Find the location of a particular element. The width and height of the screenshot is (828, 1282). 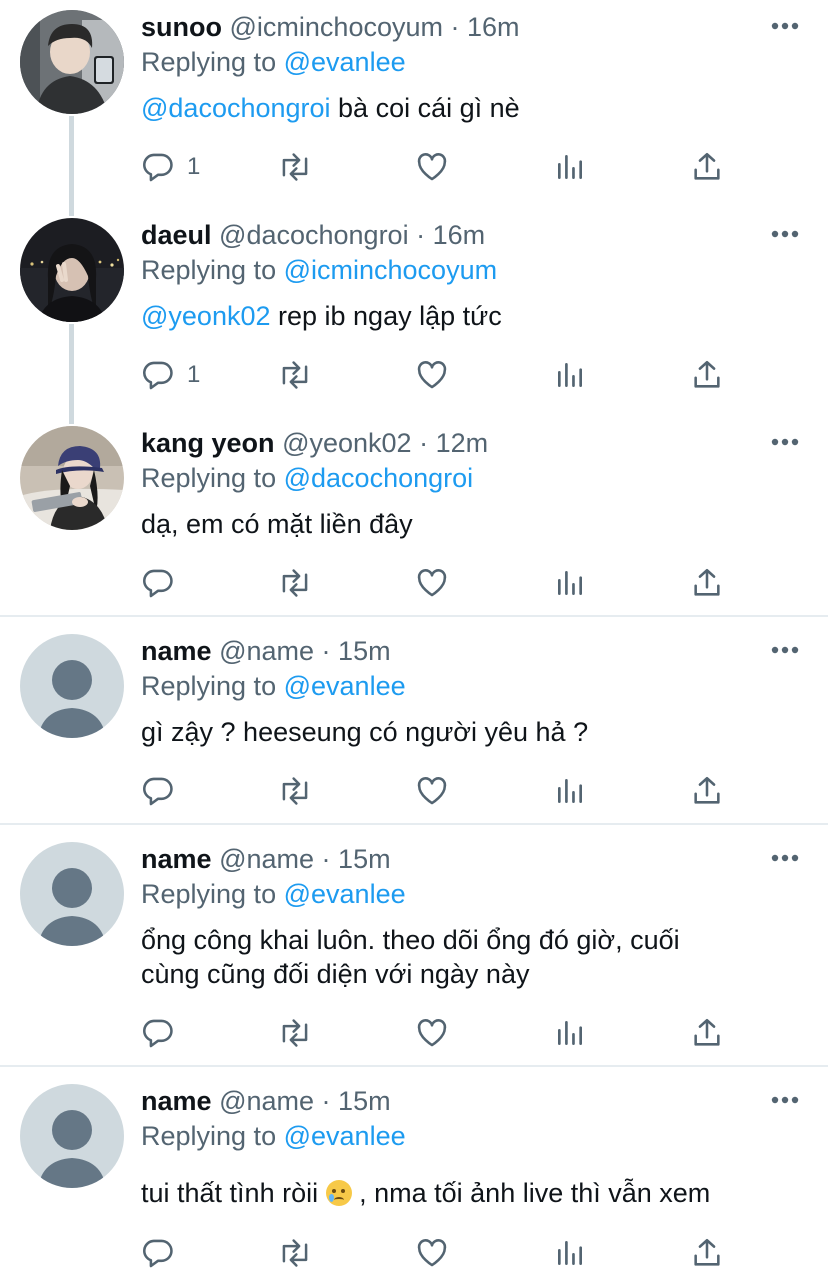

divider is located at coordinates (414, 1066).